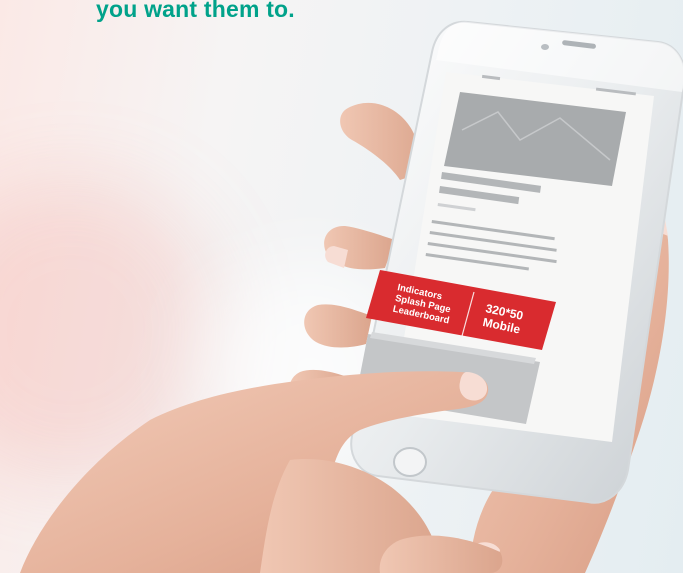 The image size is (683, 573). What do you see at coordinates (545, 47) in the screenshot?
I see `front-camera` at bounding box center [545, 47].